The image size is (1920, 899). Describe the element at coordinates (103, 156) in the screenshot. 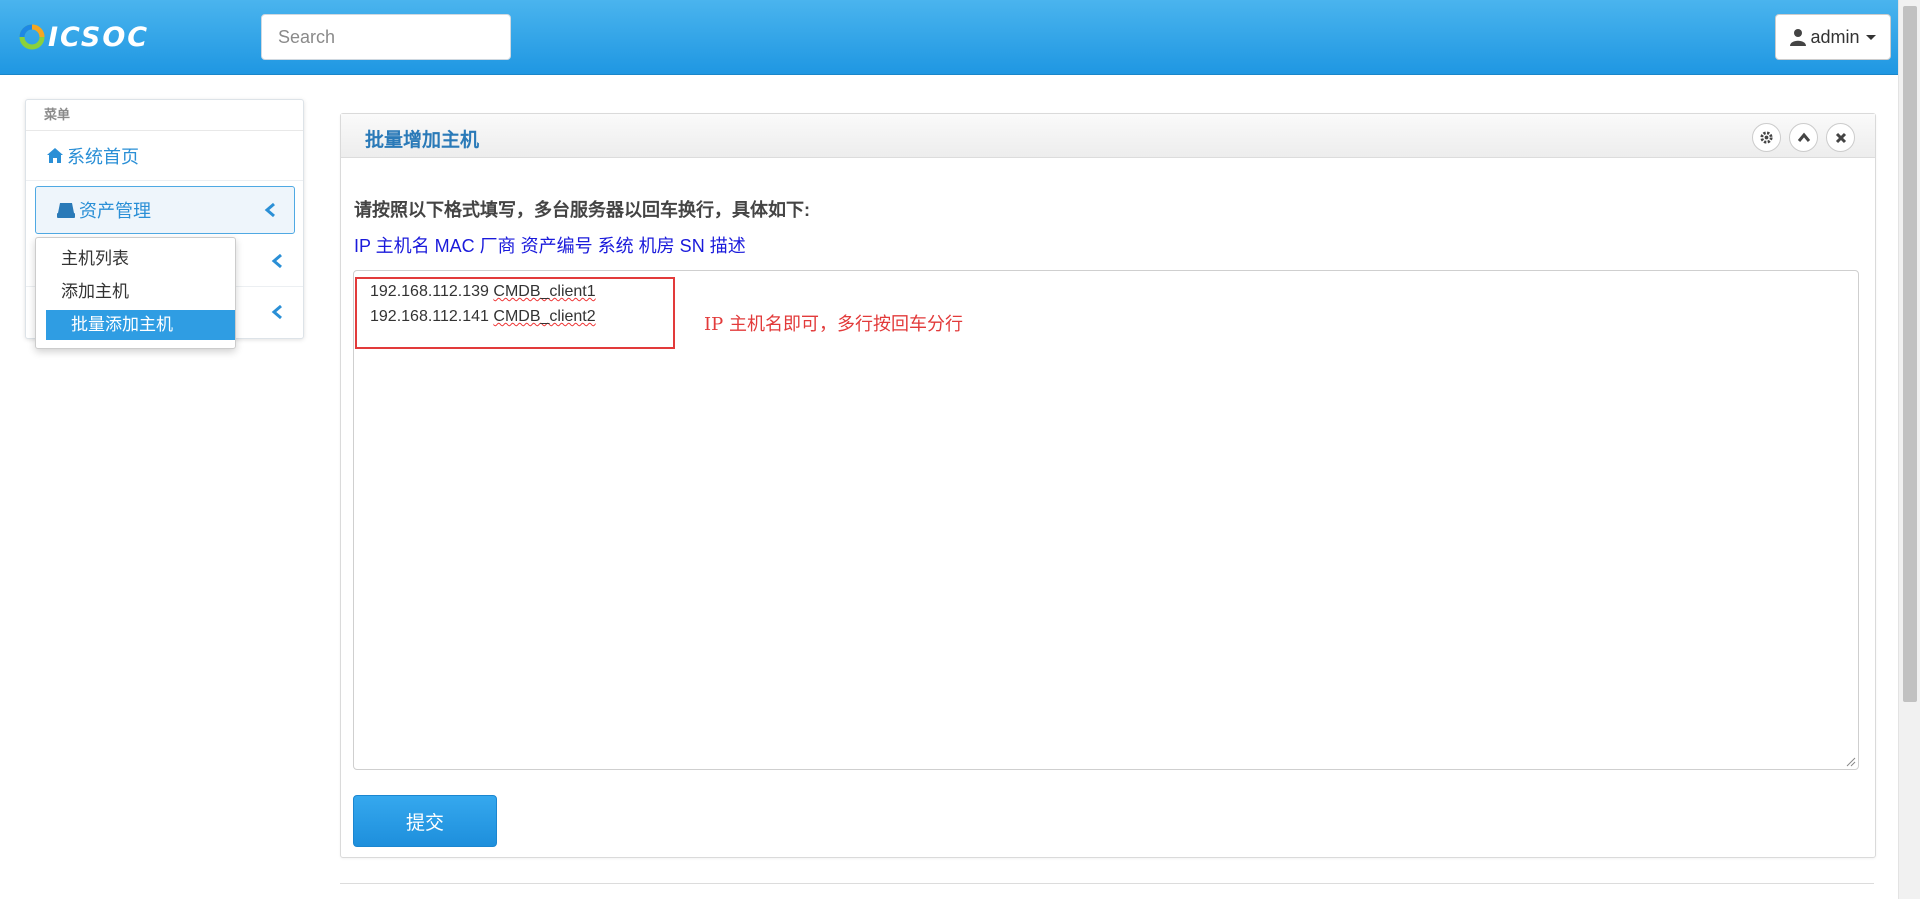

I see `sidebar-item-label: 系统首页` at that location.